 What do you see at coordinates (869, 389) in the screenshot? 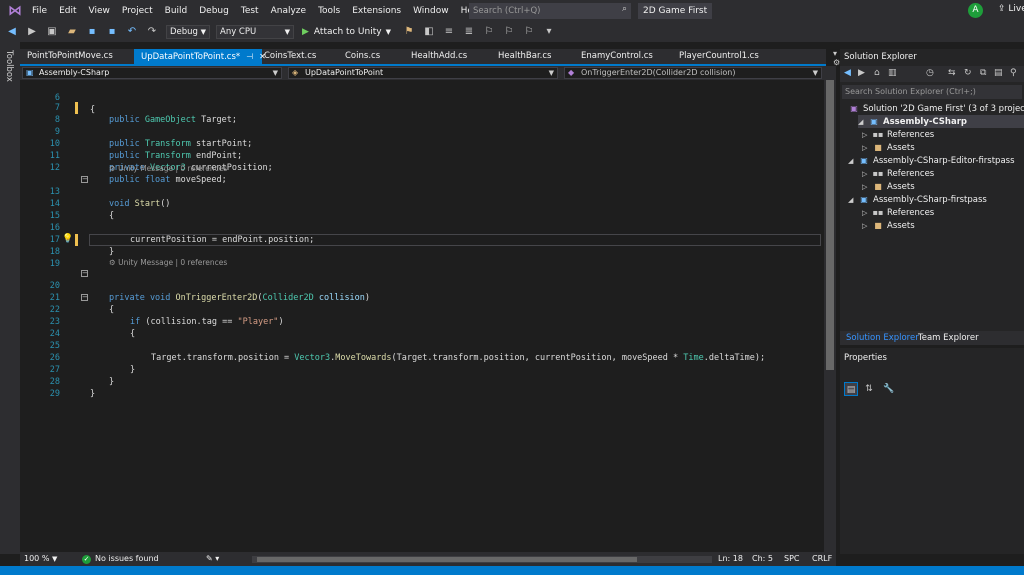
I see `alphabetical-icon: ⇅` at bounding box center [869, 389].